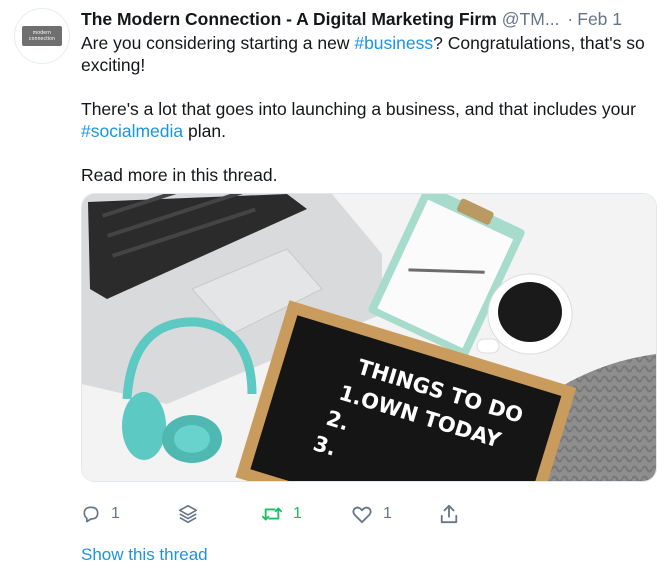 This screenshot has width=670, height=570. Describe the element at coordinates (91, 514) in the screenshot. I see `reply-icon` at that location.